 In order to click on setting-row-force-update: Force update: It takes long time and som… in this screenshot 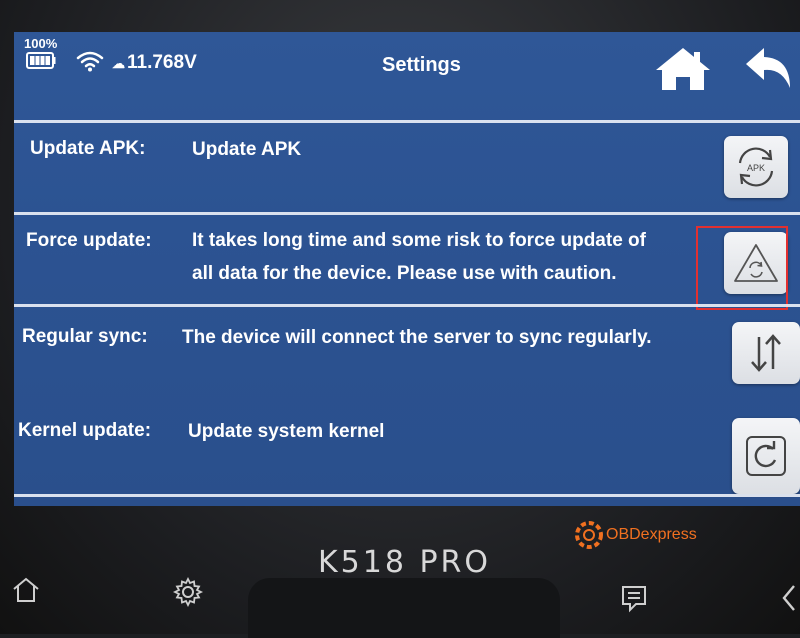, I will do `click(407, 261)`.